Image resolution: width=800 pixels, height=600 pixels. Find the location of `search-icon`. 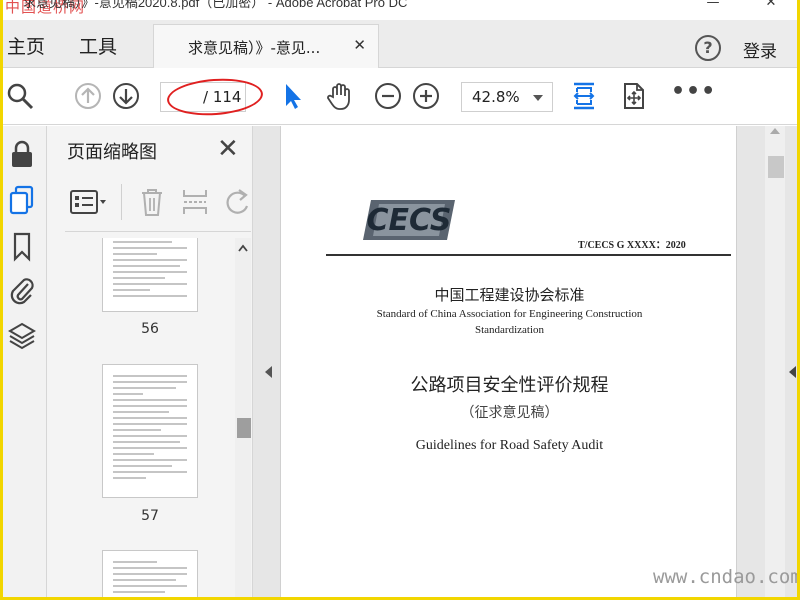

search-icon is located at coordinates (20, 96).